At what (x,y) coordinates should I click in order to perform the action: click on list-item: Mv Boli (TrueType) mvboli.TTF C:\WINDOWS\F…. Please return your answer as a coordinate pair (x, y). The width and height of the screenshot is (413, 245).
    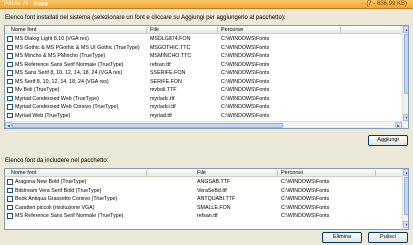
    Looking at the image, I should click on (206, 90).